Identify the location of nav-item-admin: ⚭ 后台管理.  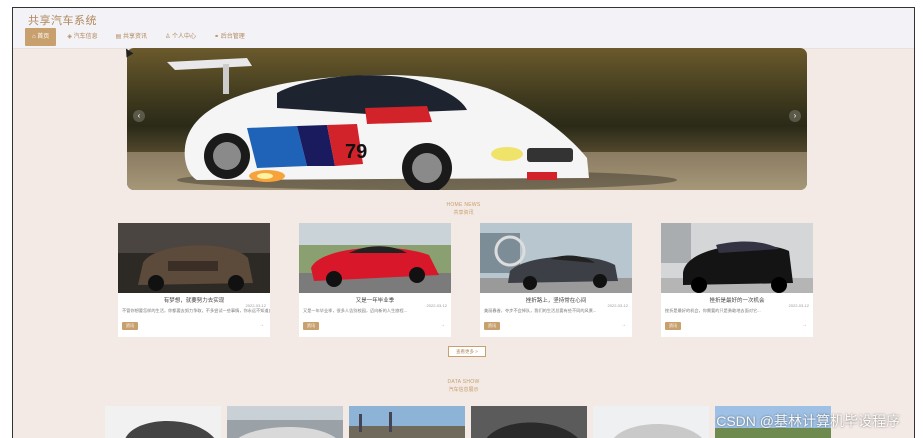
(229, 37).